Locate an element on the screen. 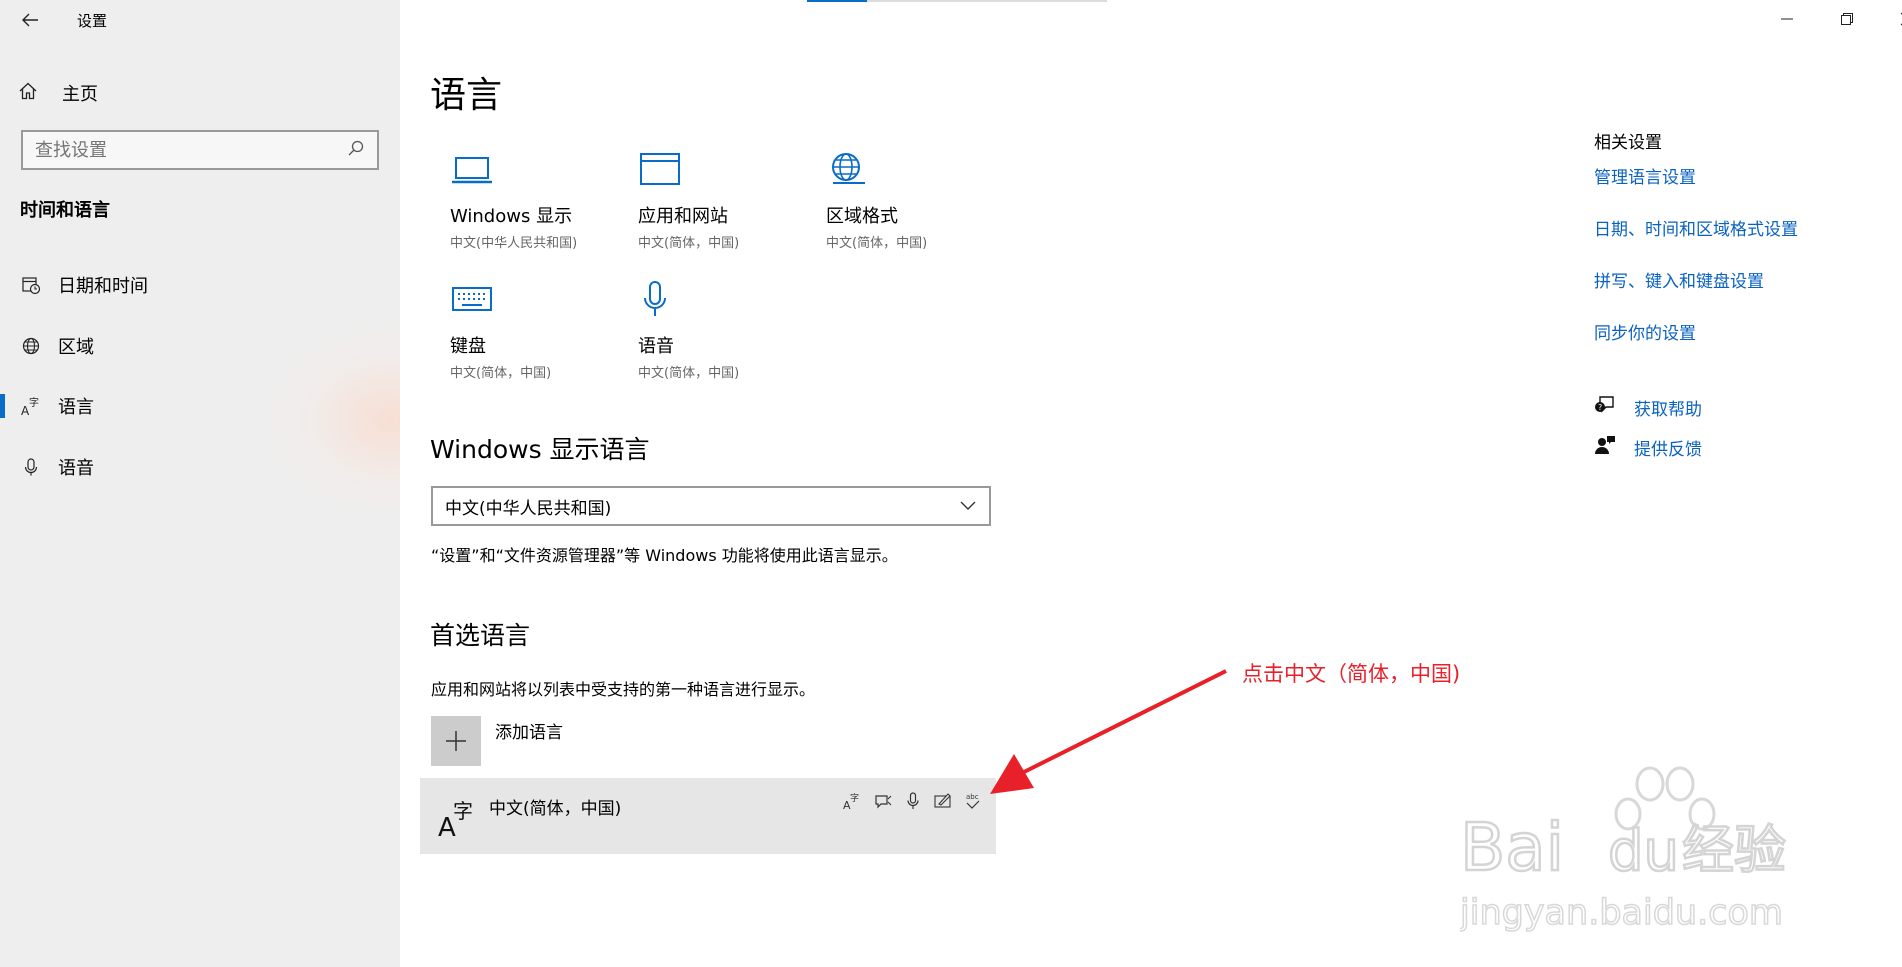 This screenshot has width=1902, height=967. plus-icon is located at coordinates (456, 741).